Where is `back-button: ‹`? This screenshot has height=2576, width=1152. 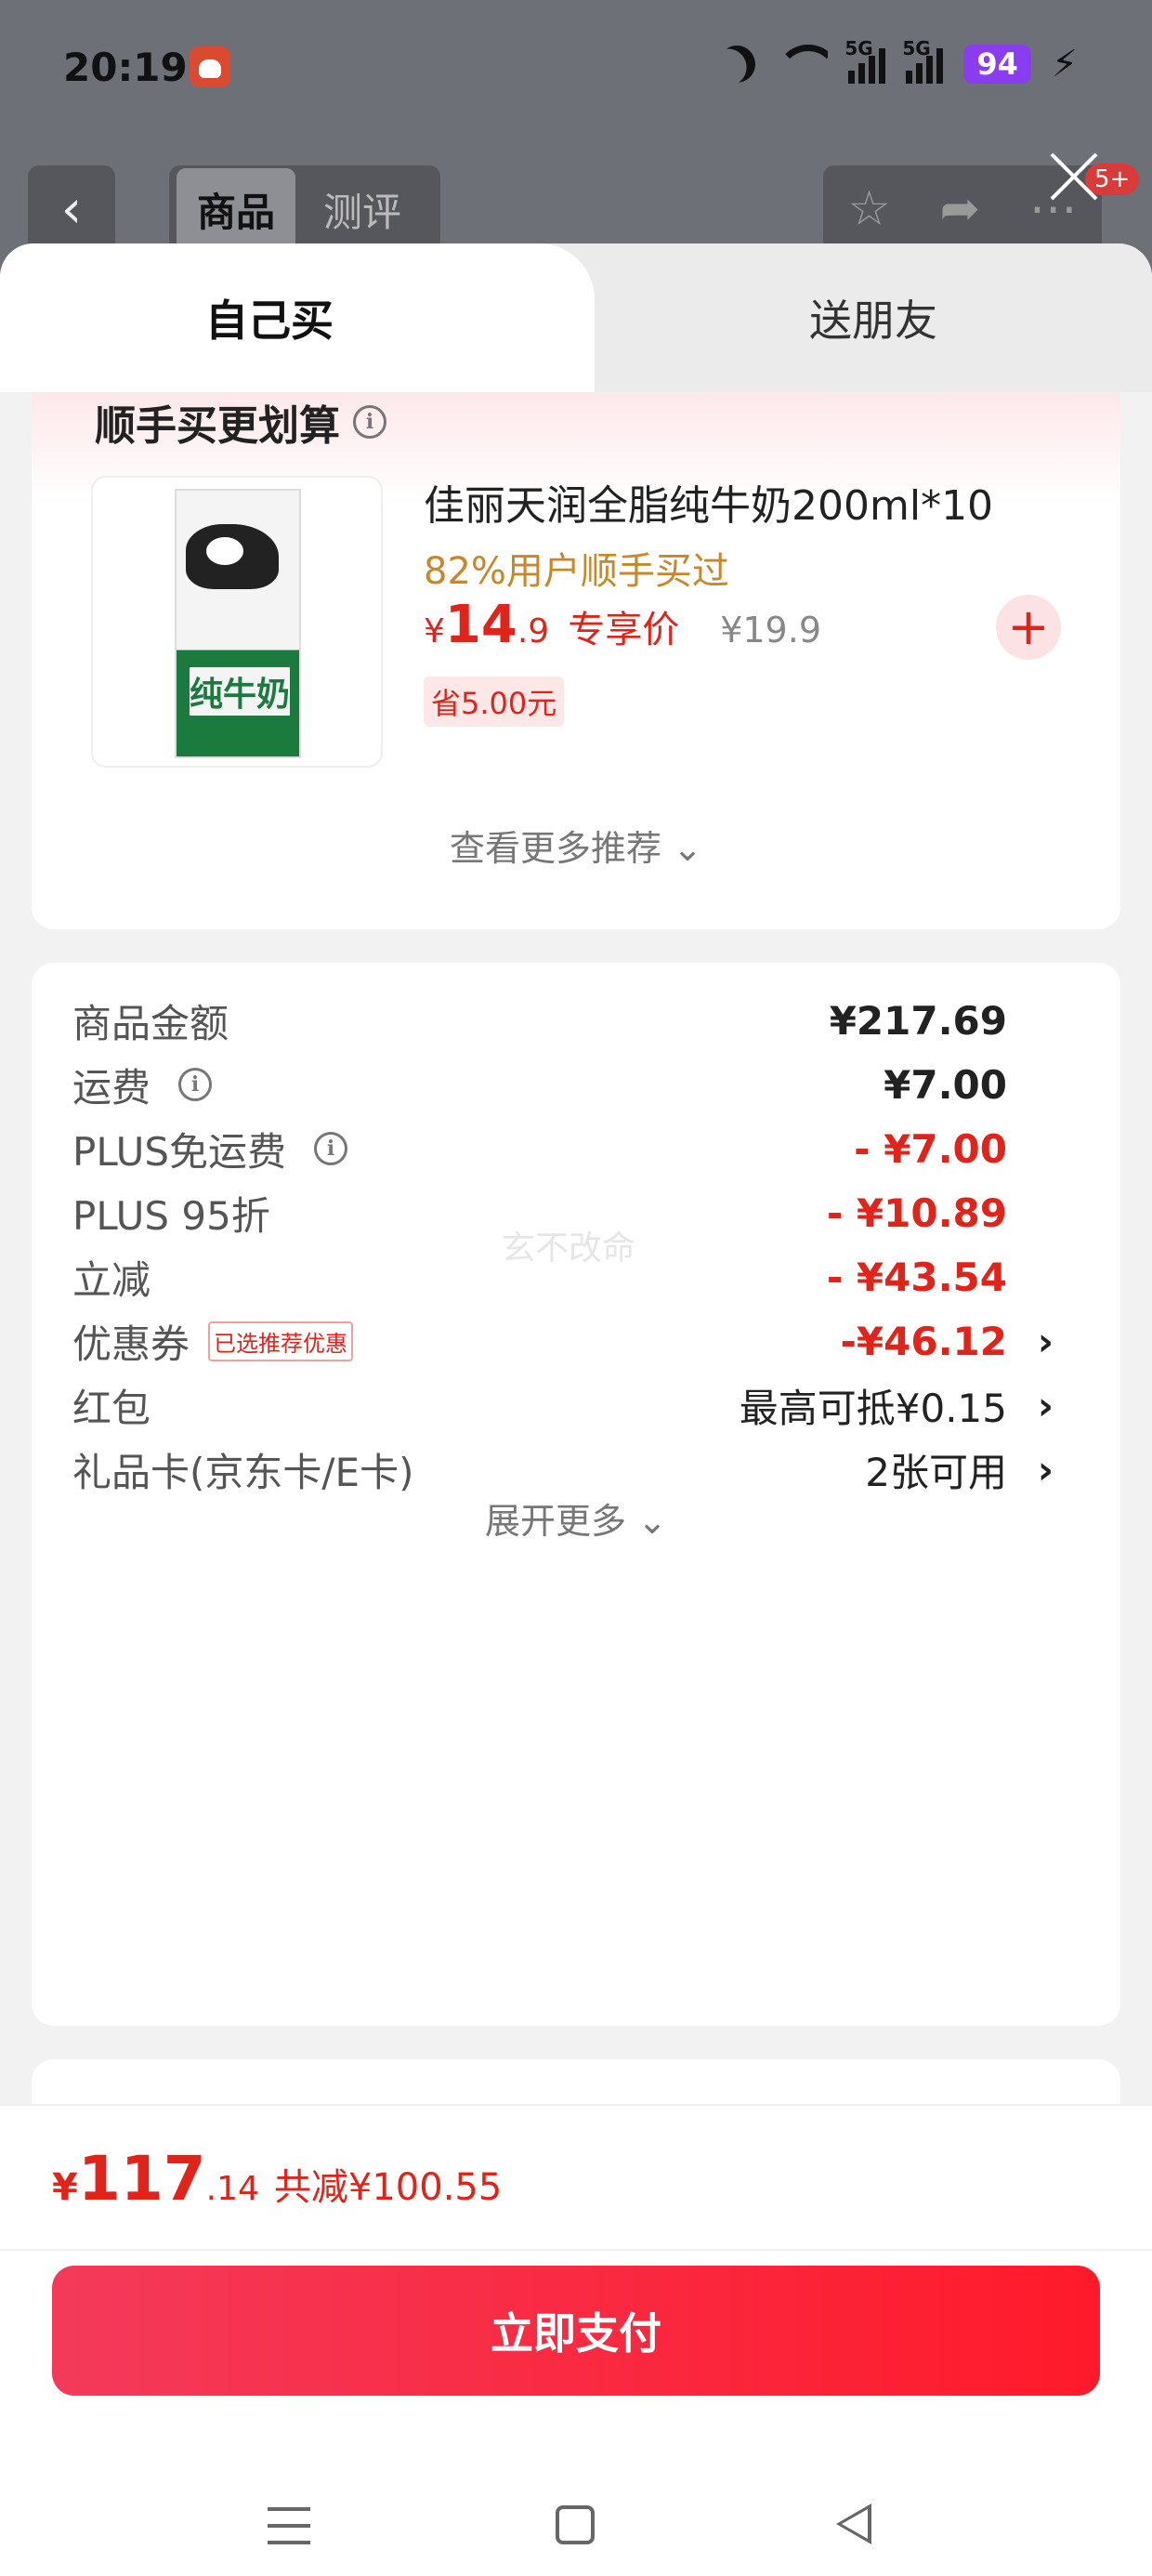
back-button: ‹ is located at coordinates (71, 209).